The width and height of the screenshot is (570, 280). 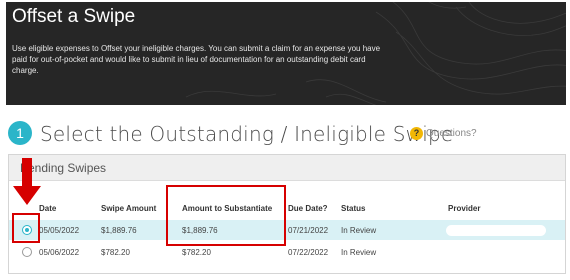 What do you see at coordinates (353, 208) in the screenshot?
I see `column-header-status: Status` at bounding box center [353, 208].